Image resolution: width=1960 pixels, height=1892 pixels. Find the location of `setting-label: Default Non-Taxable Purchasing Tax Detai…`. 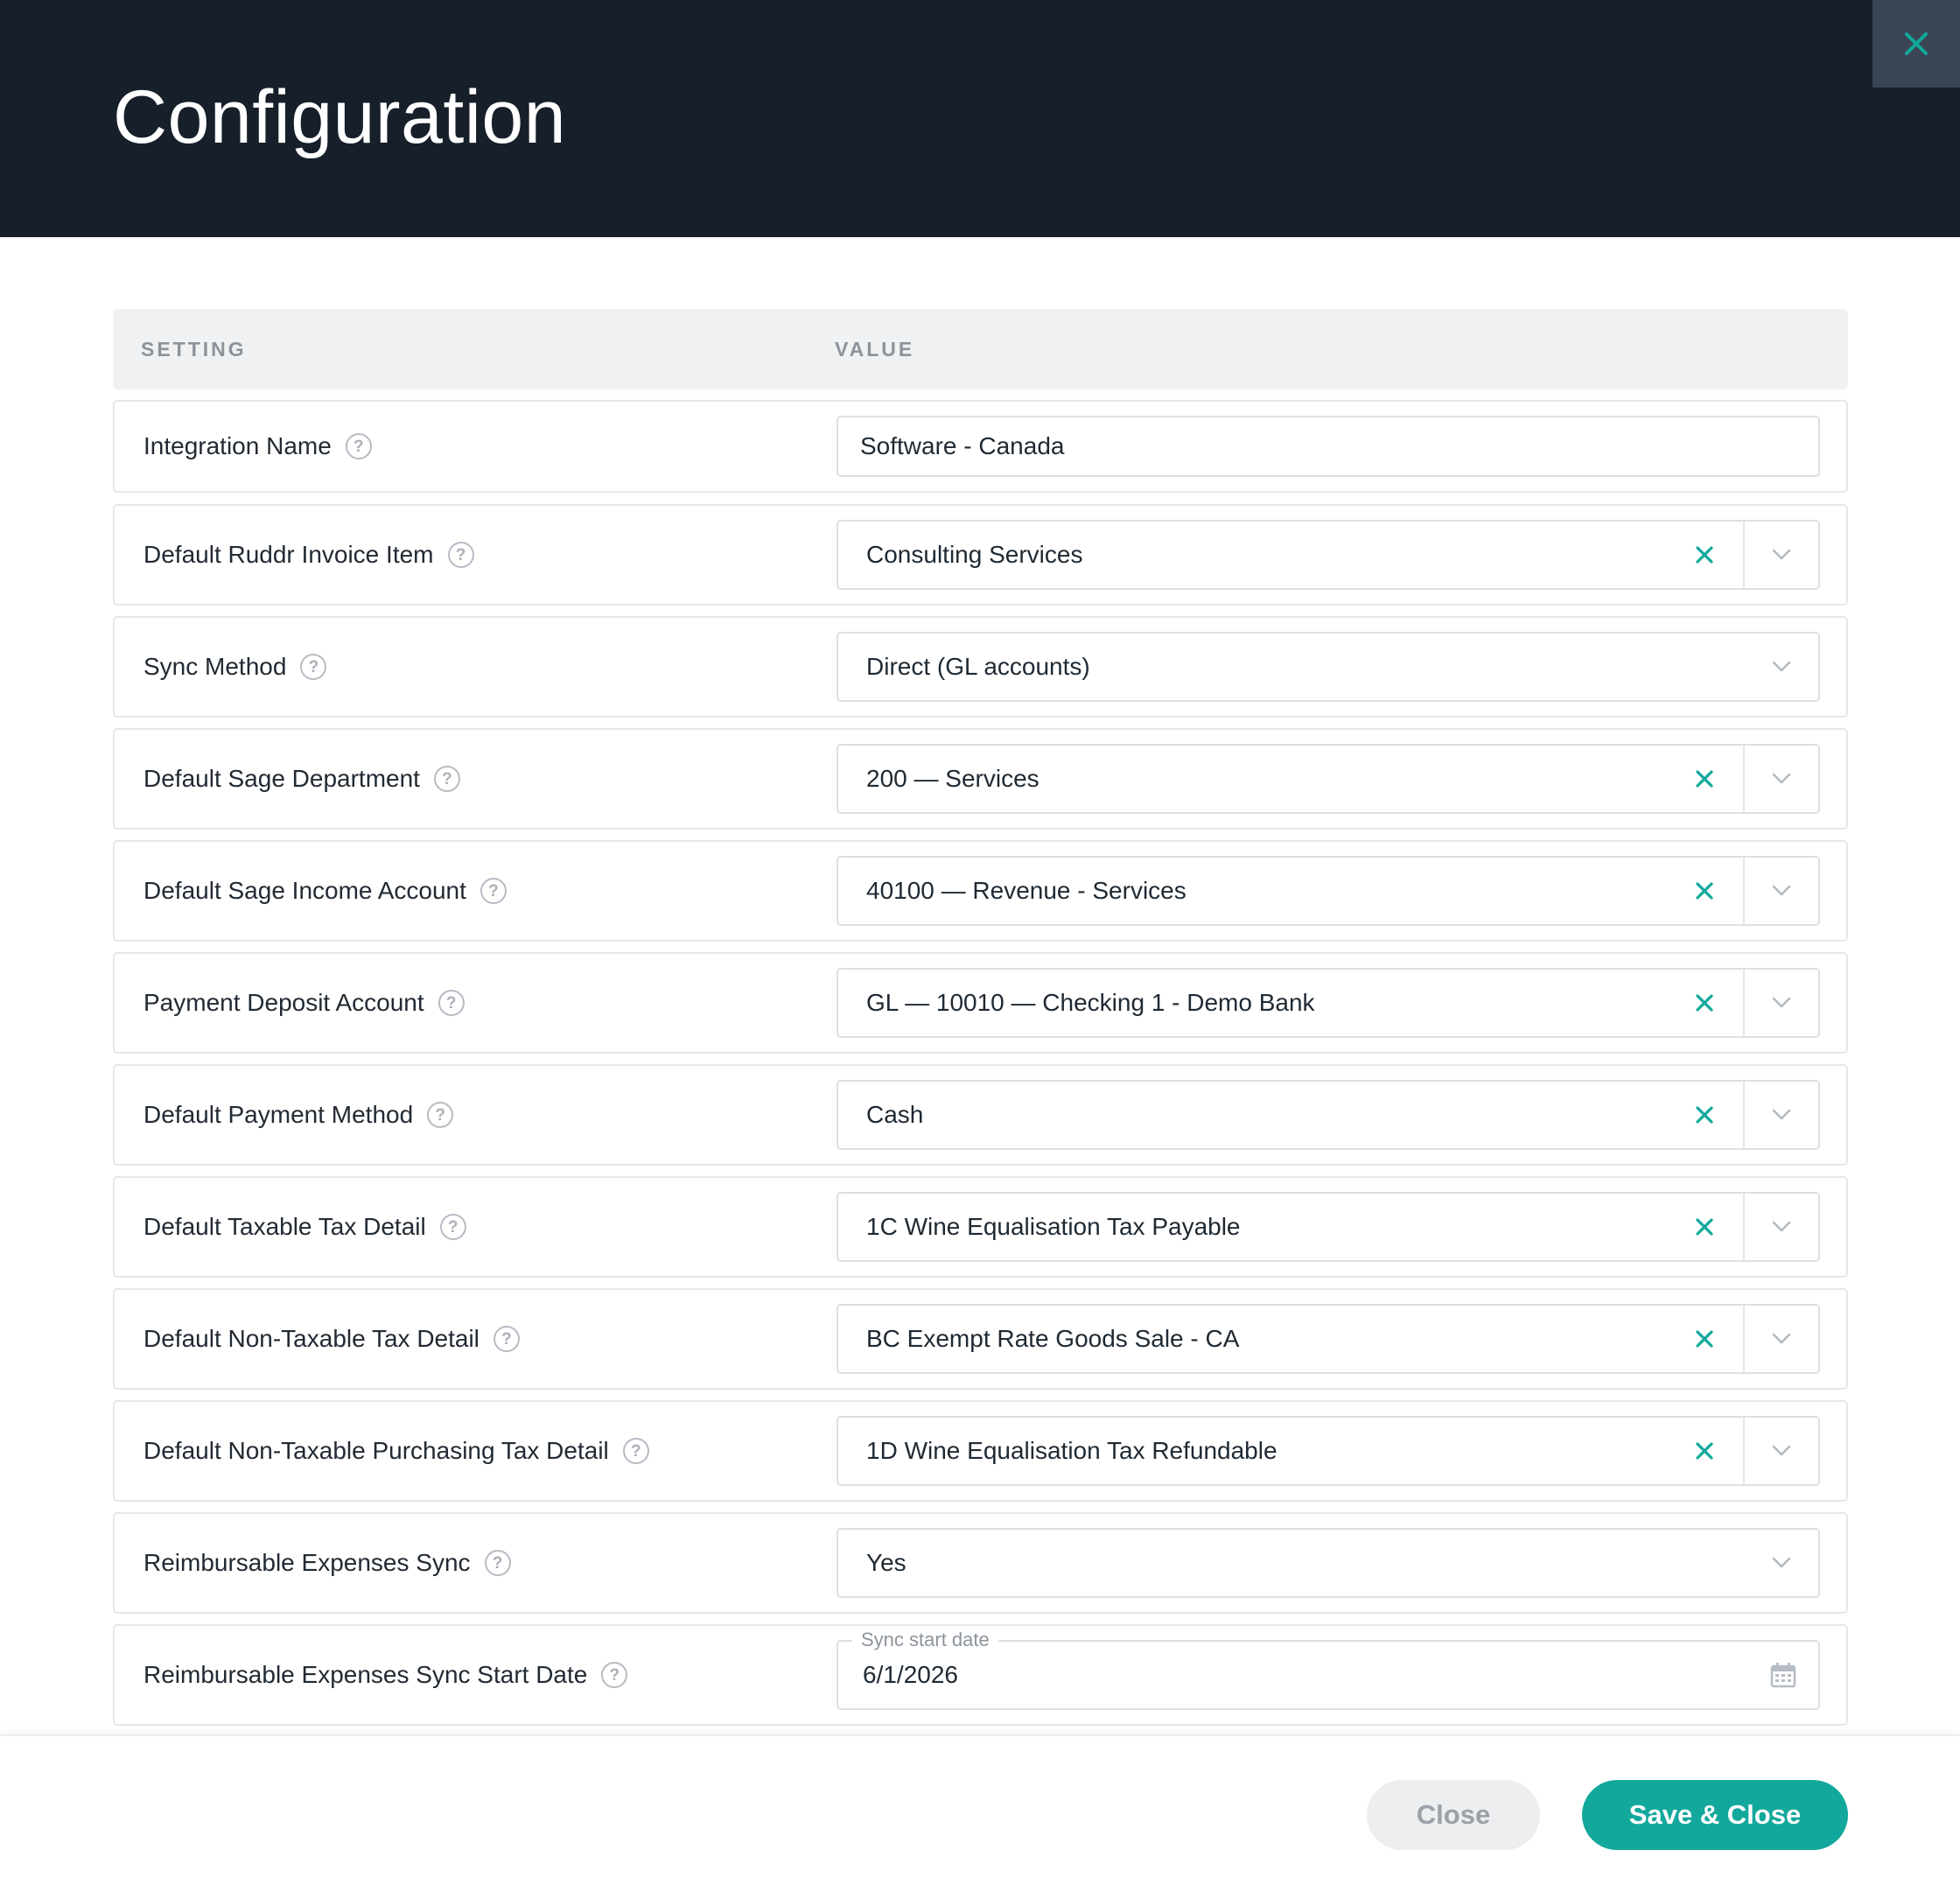

setting-label: Default Non-Taxable Purchasing Tax Detai… is located at coordinates (376, 1450).